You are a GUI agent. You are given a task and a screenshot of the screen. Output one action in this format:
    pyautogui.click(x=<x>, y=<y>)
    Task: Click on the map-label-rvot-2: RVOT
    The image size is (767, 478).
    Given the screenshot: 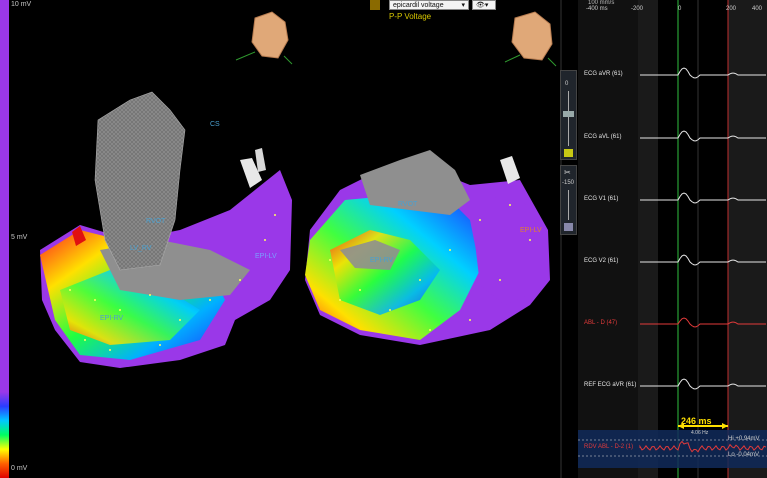 What is the action you would take?
    pyautogui.click(x=408, y=204)
    